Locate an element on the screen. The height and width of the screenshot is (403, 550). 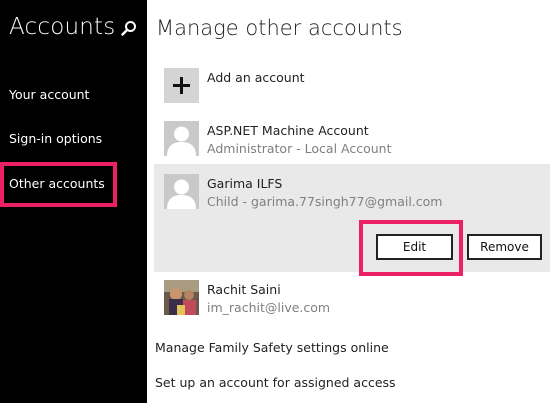
add-account-button is located at coordinates (181, 85).